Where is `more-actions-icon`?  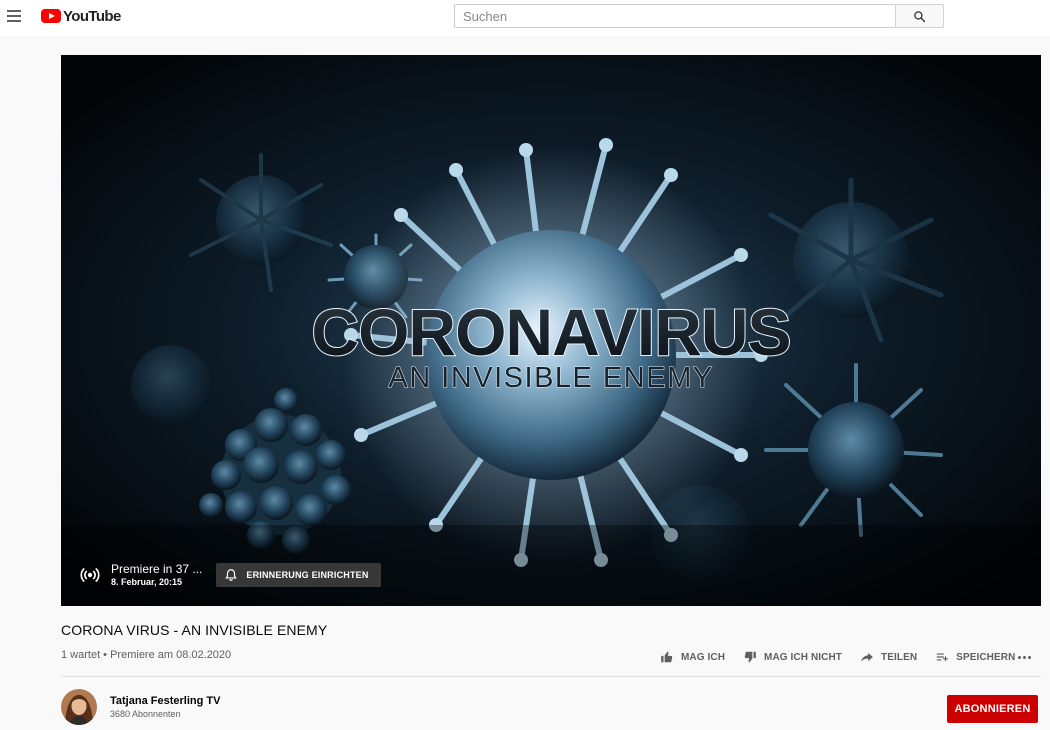 more-actions-icon is located at coordinates (1025, 657).